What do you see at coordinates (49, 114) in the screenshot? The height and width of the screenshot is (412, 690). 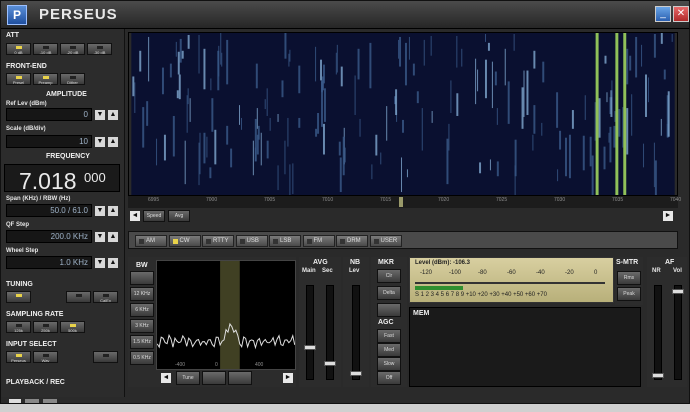 I see `ref-level-field: 0` at bounding box center [49, 114].